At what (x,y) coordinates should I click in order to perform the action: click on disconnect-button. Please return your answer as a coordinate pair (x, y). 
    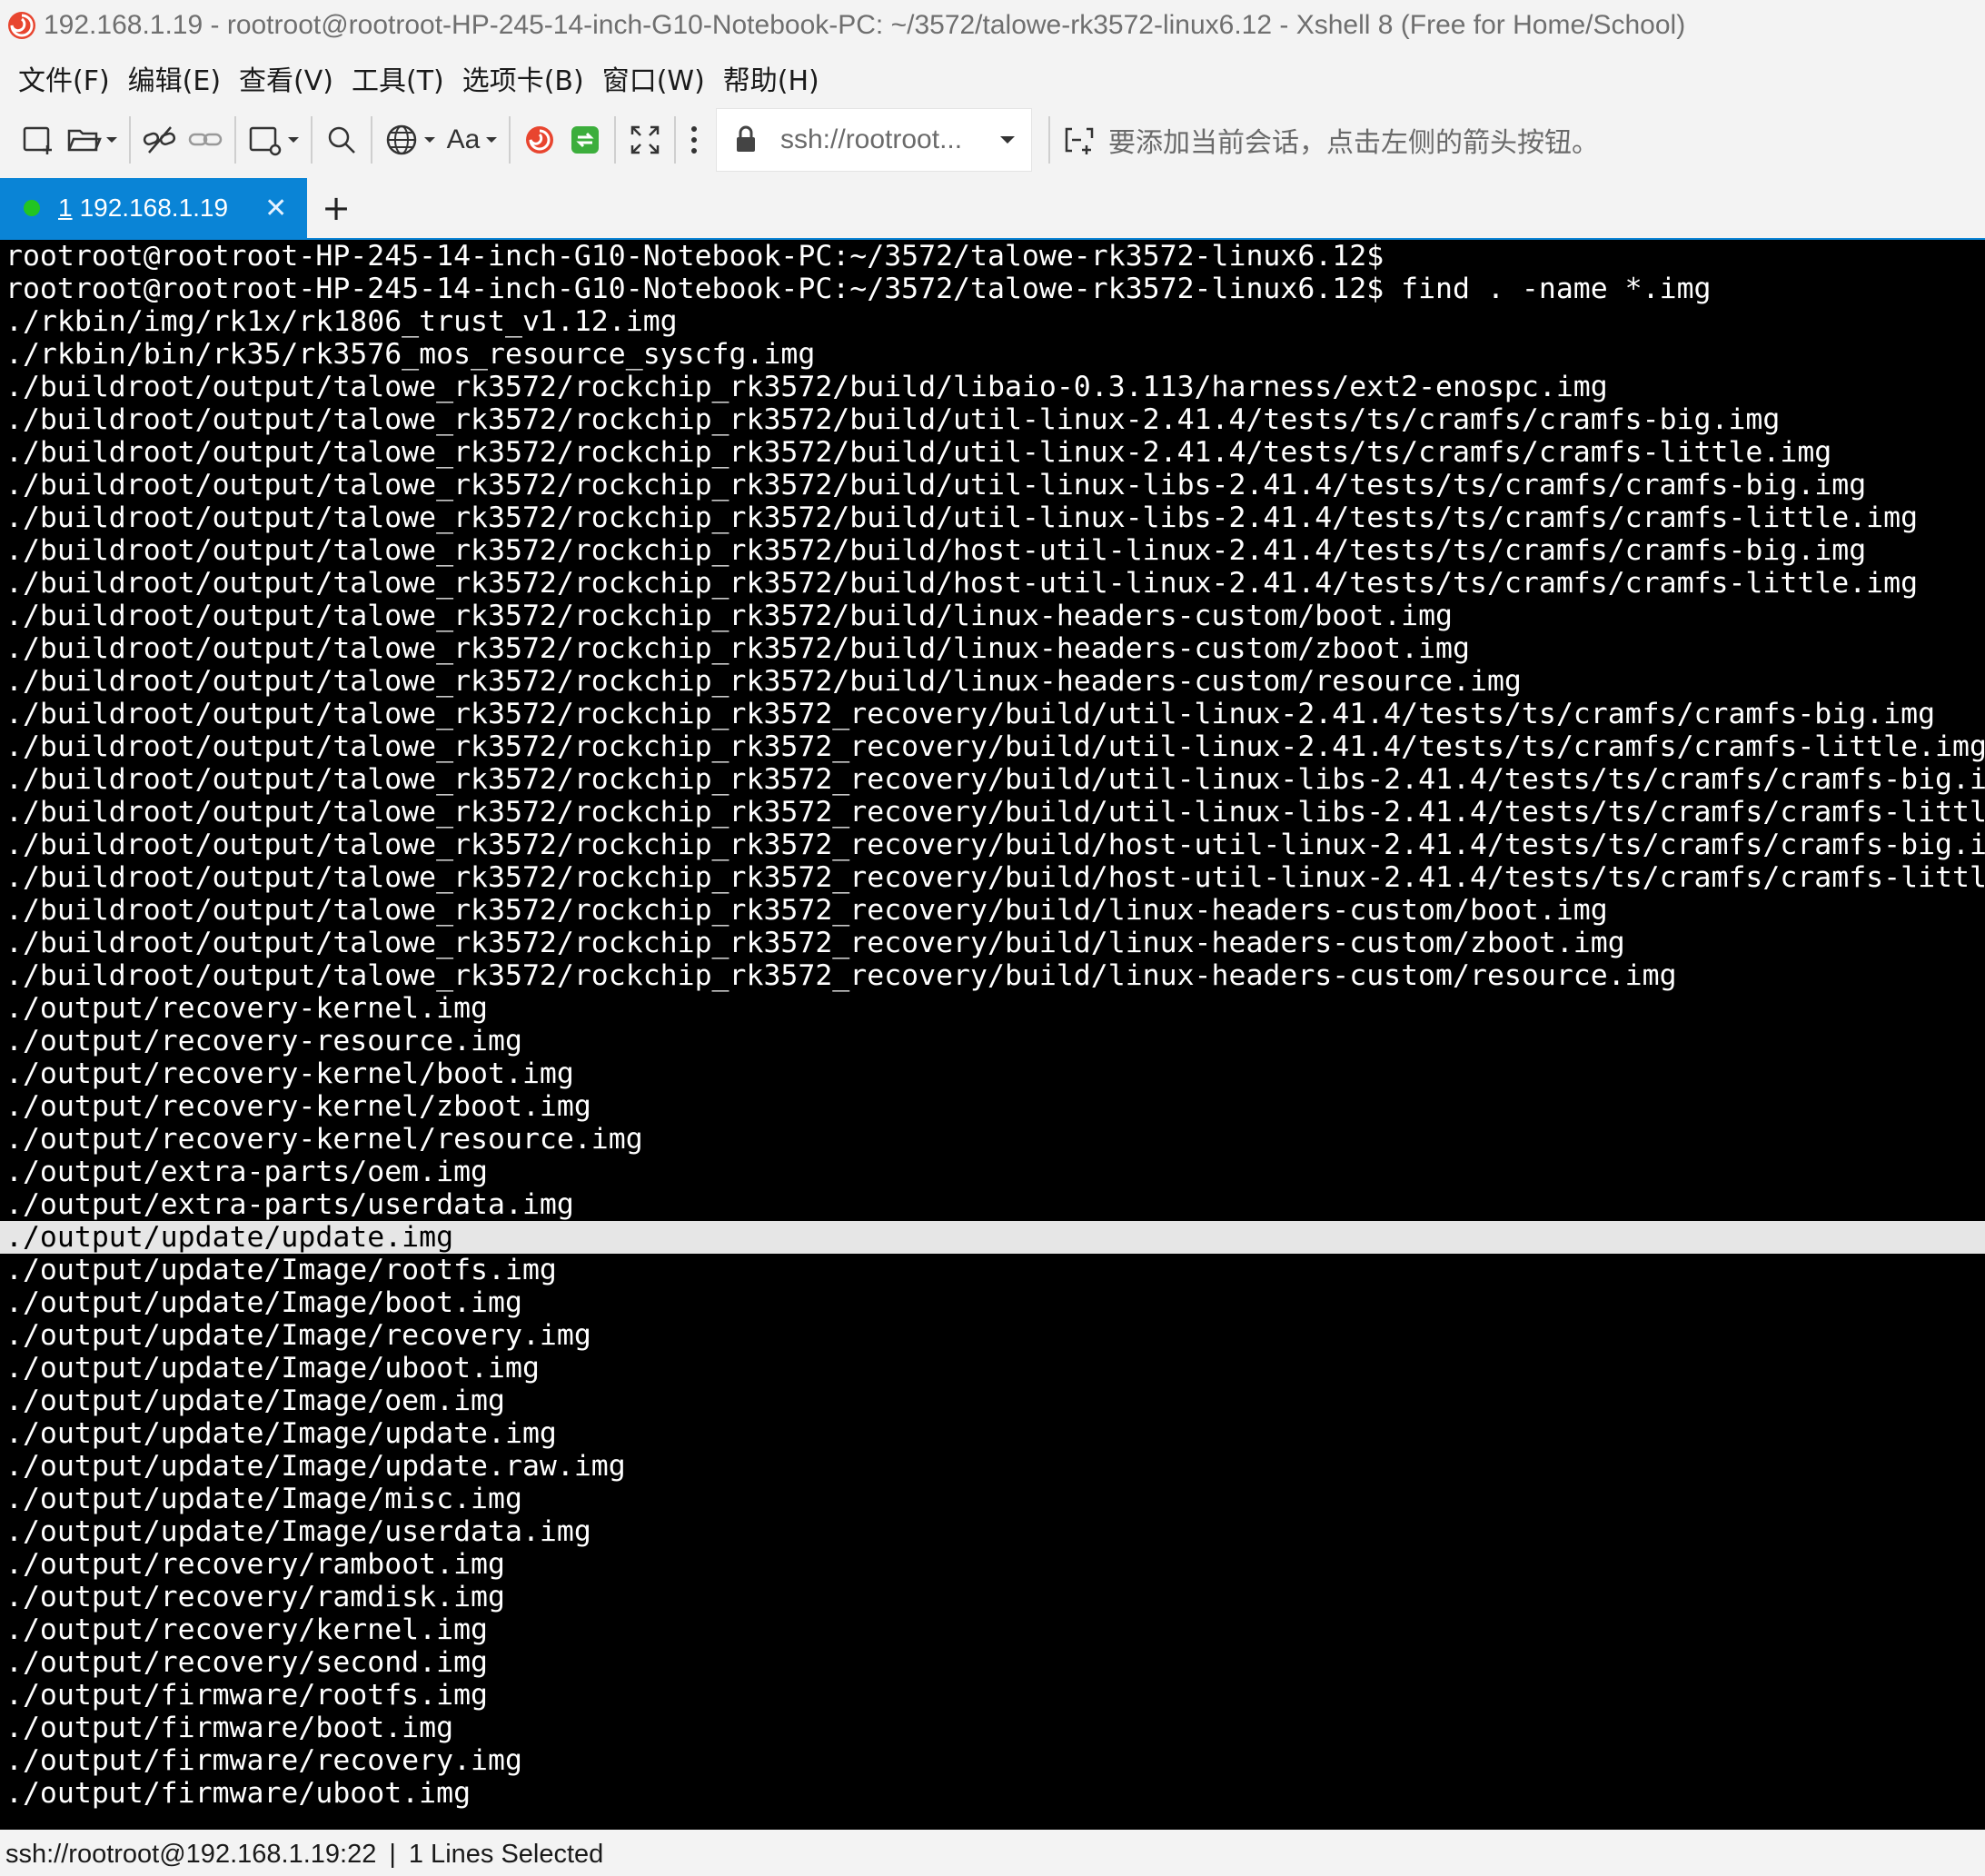
    Looking at the image, I should click on (160, 140).